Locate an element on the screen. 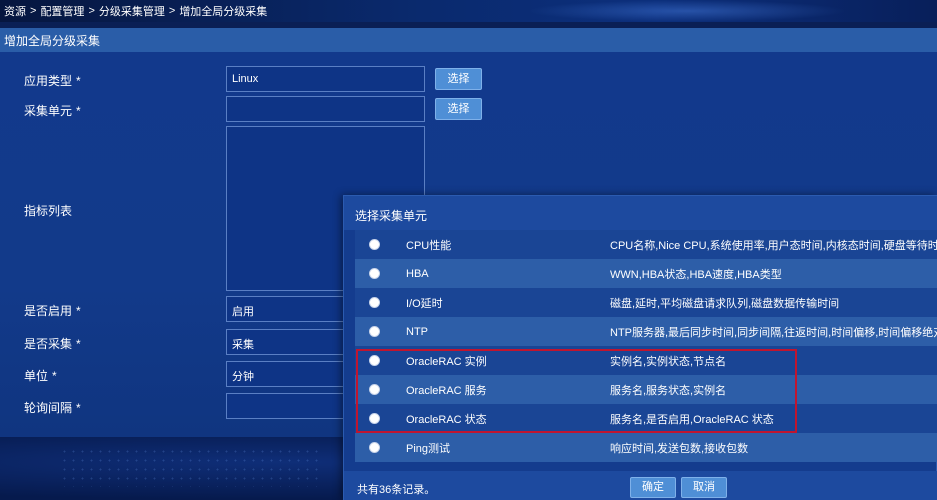 This screenshot has width=937, height=500. cancel-button: 取消 is located at coordinates (704, 487).